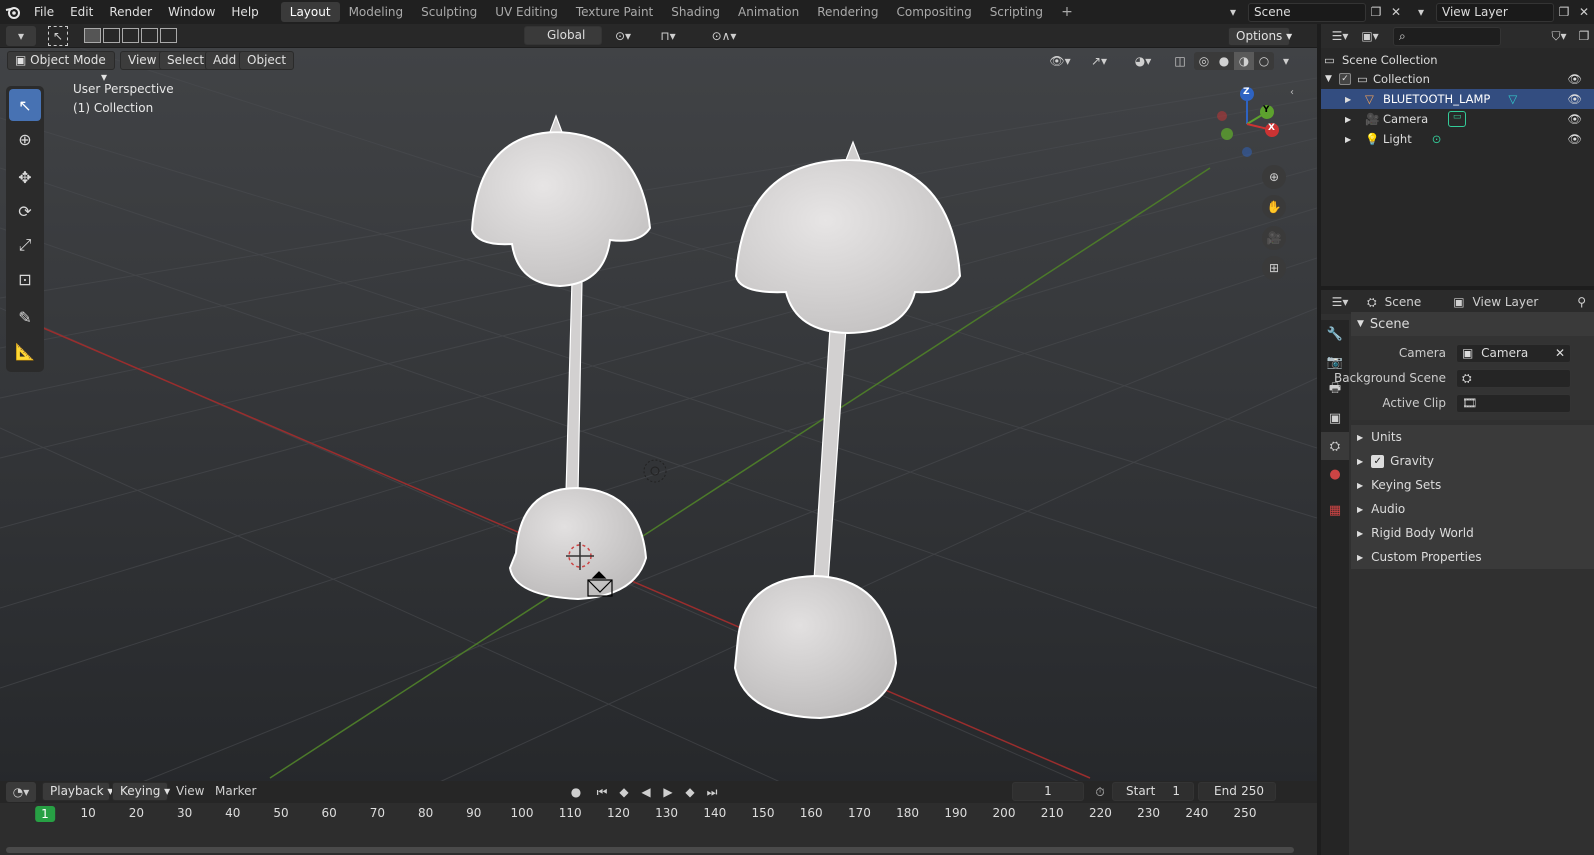 The image size is (1594, 855). Describe the element at coordinates (190, 791) in the screenshot. I see `timeline-view-menu: View` at that location.